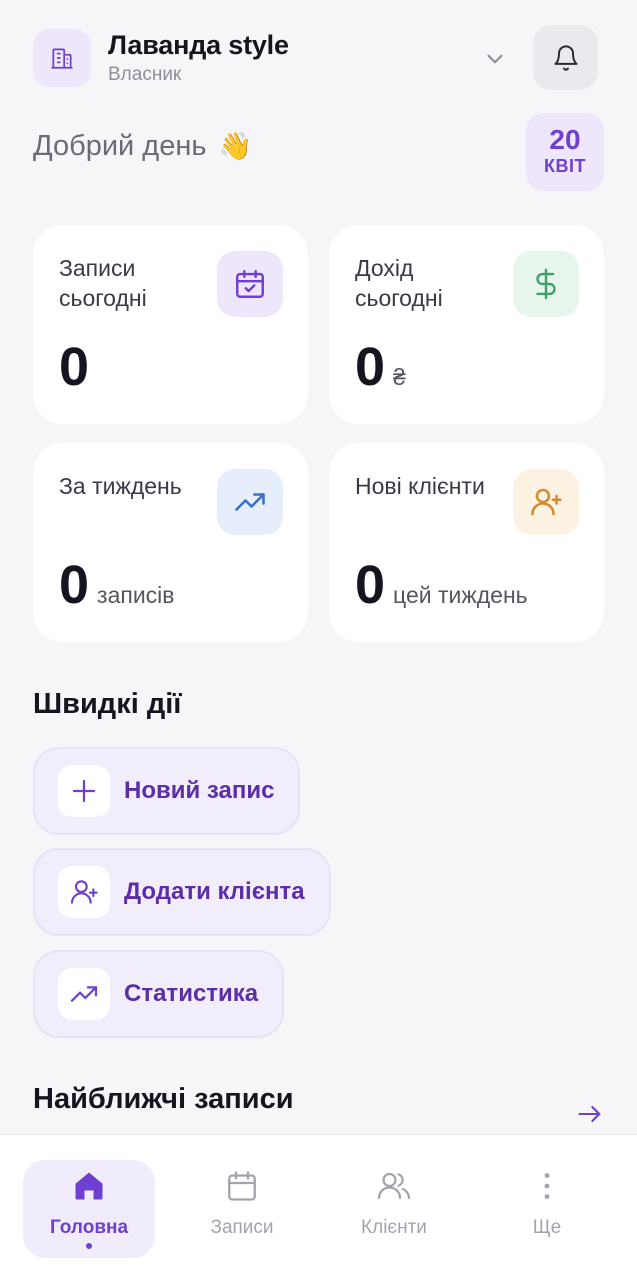 The height and width of the screenshot is (1280, 637). What do you see at coordinates (120, 486) in the screenshot?
I see `stat-label: За тиждень` at bounding box center [120, 486].